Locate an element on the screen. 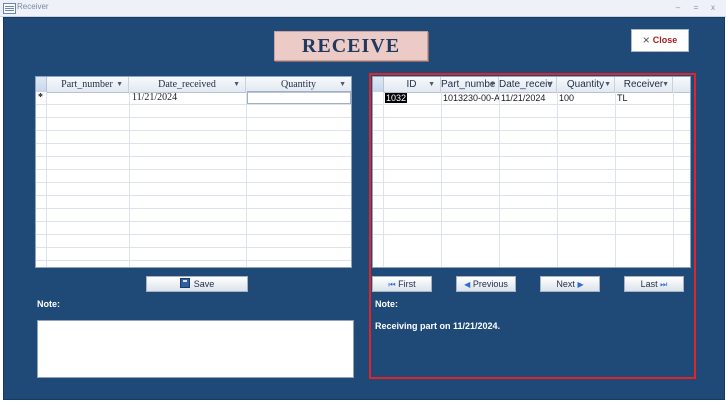 The image size is (726, 402). col-header-date-received: Date_received ▼ is located at coordinates (187, 84).